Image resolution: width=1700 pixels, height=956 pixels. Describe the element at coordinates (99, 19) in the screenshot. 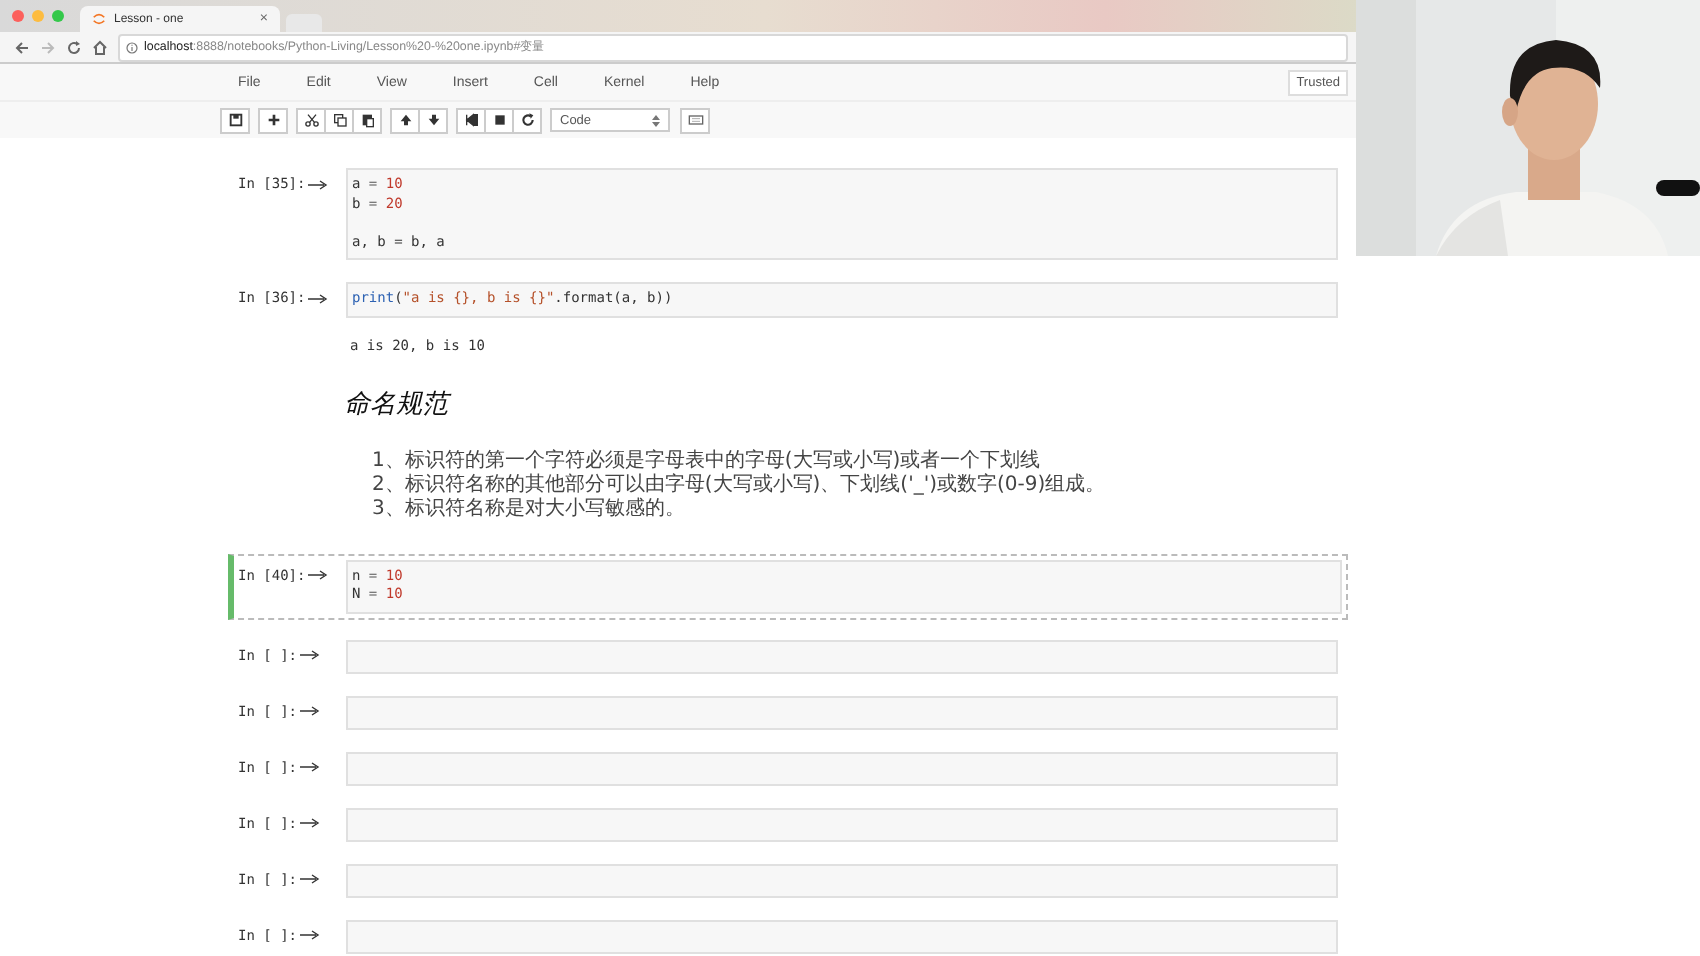

I see `jupyter-logo-icon` at that location.